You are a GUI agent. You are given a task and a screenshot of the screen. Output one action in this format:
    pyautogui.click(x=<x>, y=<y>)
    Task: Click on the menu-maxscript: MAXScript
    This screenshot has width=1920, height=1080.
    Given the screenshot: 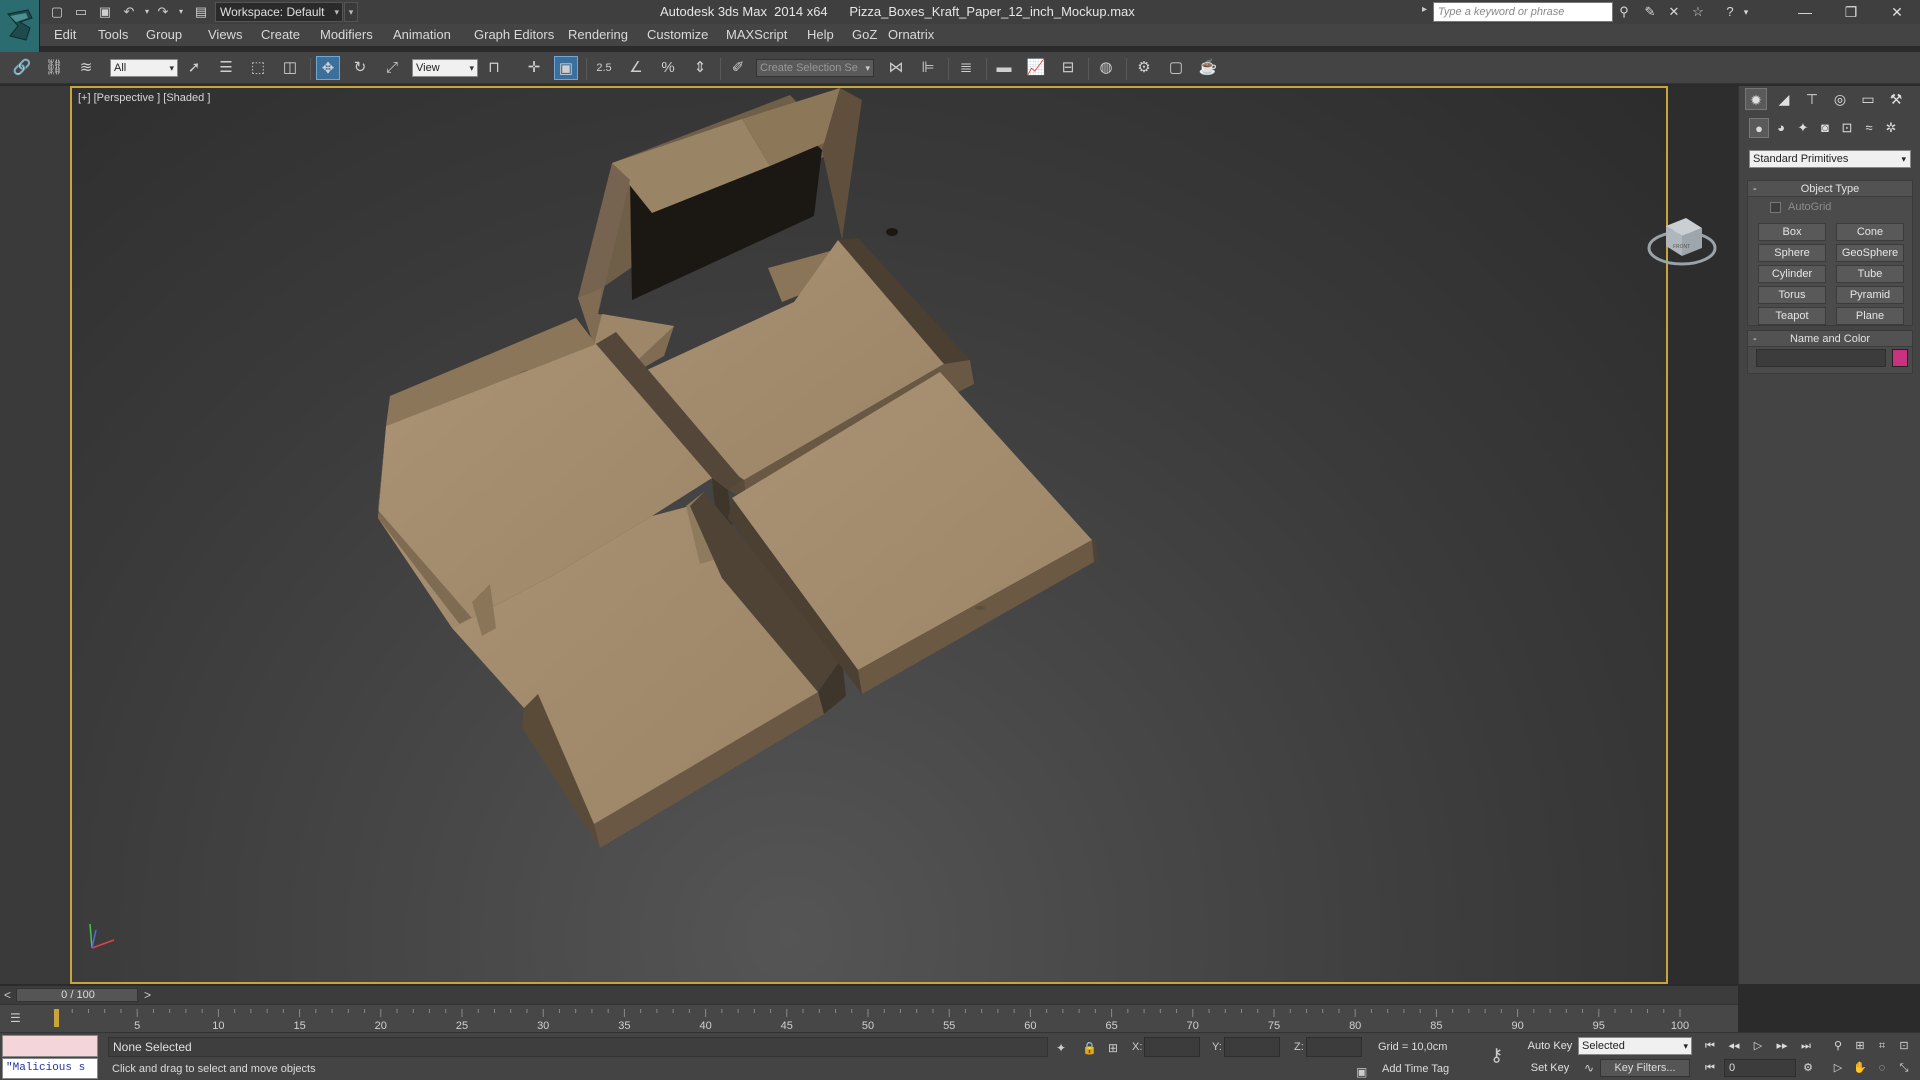 What is the action you would take?
    pyautogui.click(x=756, y=34)
    